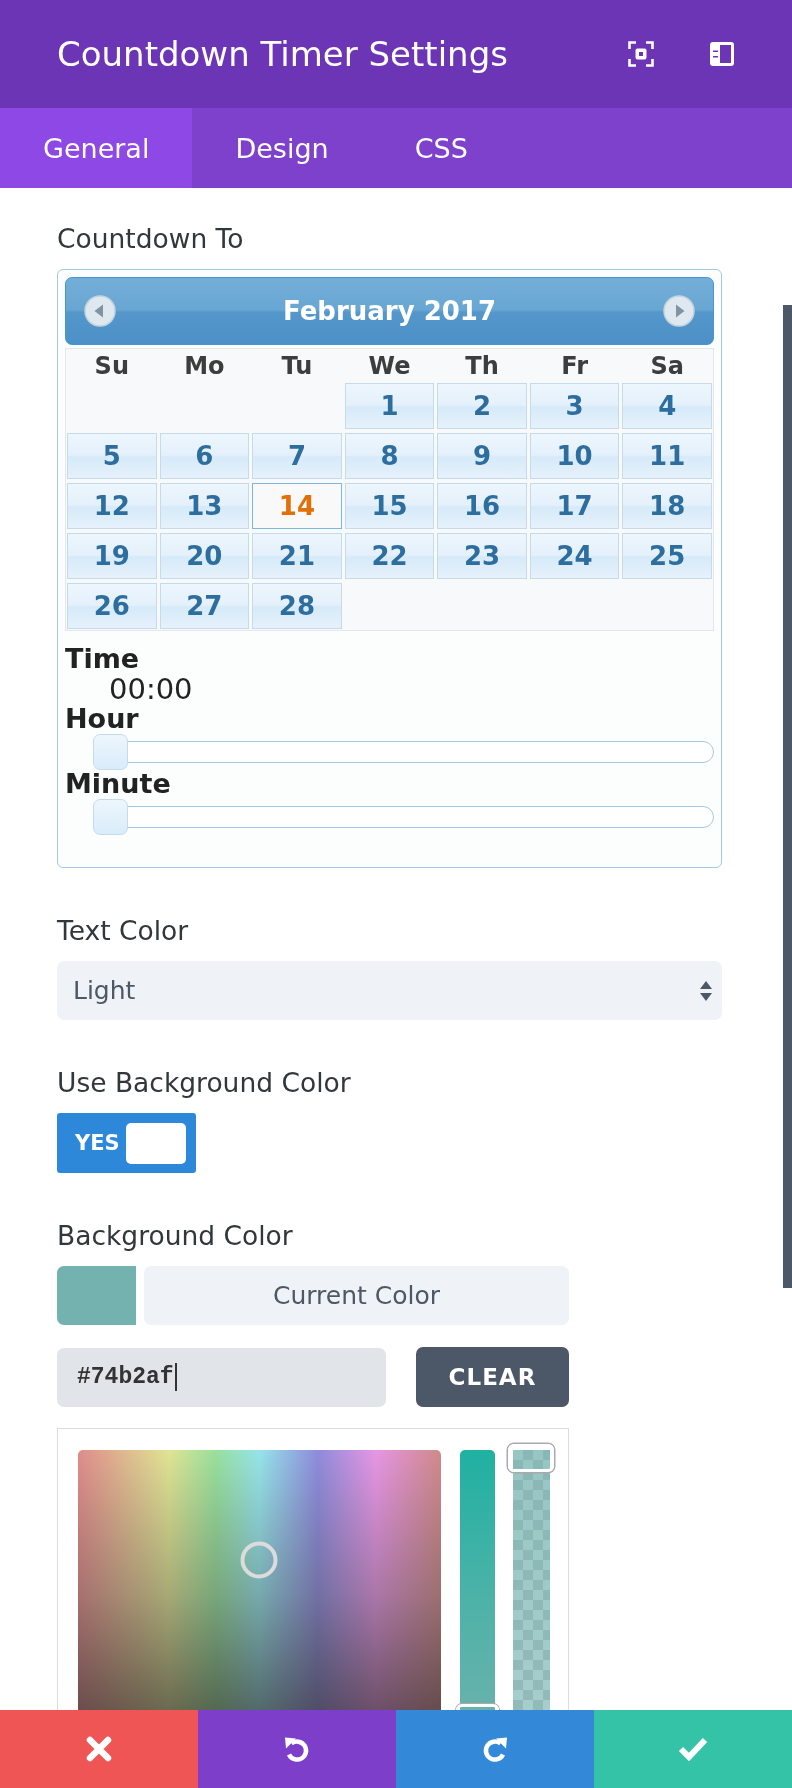 This screenshot has height=1788, width=792. What do you see at coordinates (482, 556) in the screenshot?
I see `calendar-day: 23` at bounding box center [482, 556].